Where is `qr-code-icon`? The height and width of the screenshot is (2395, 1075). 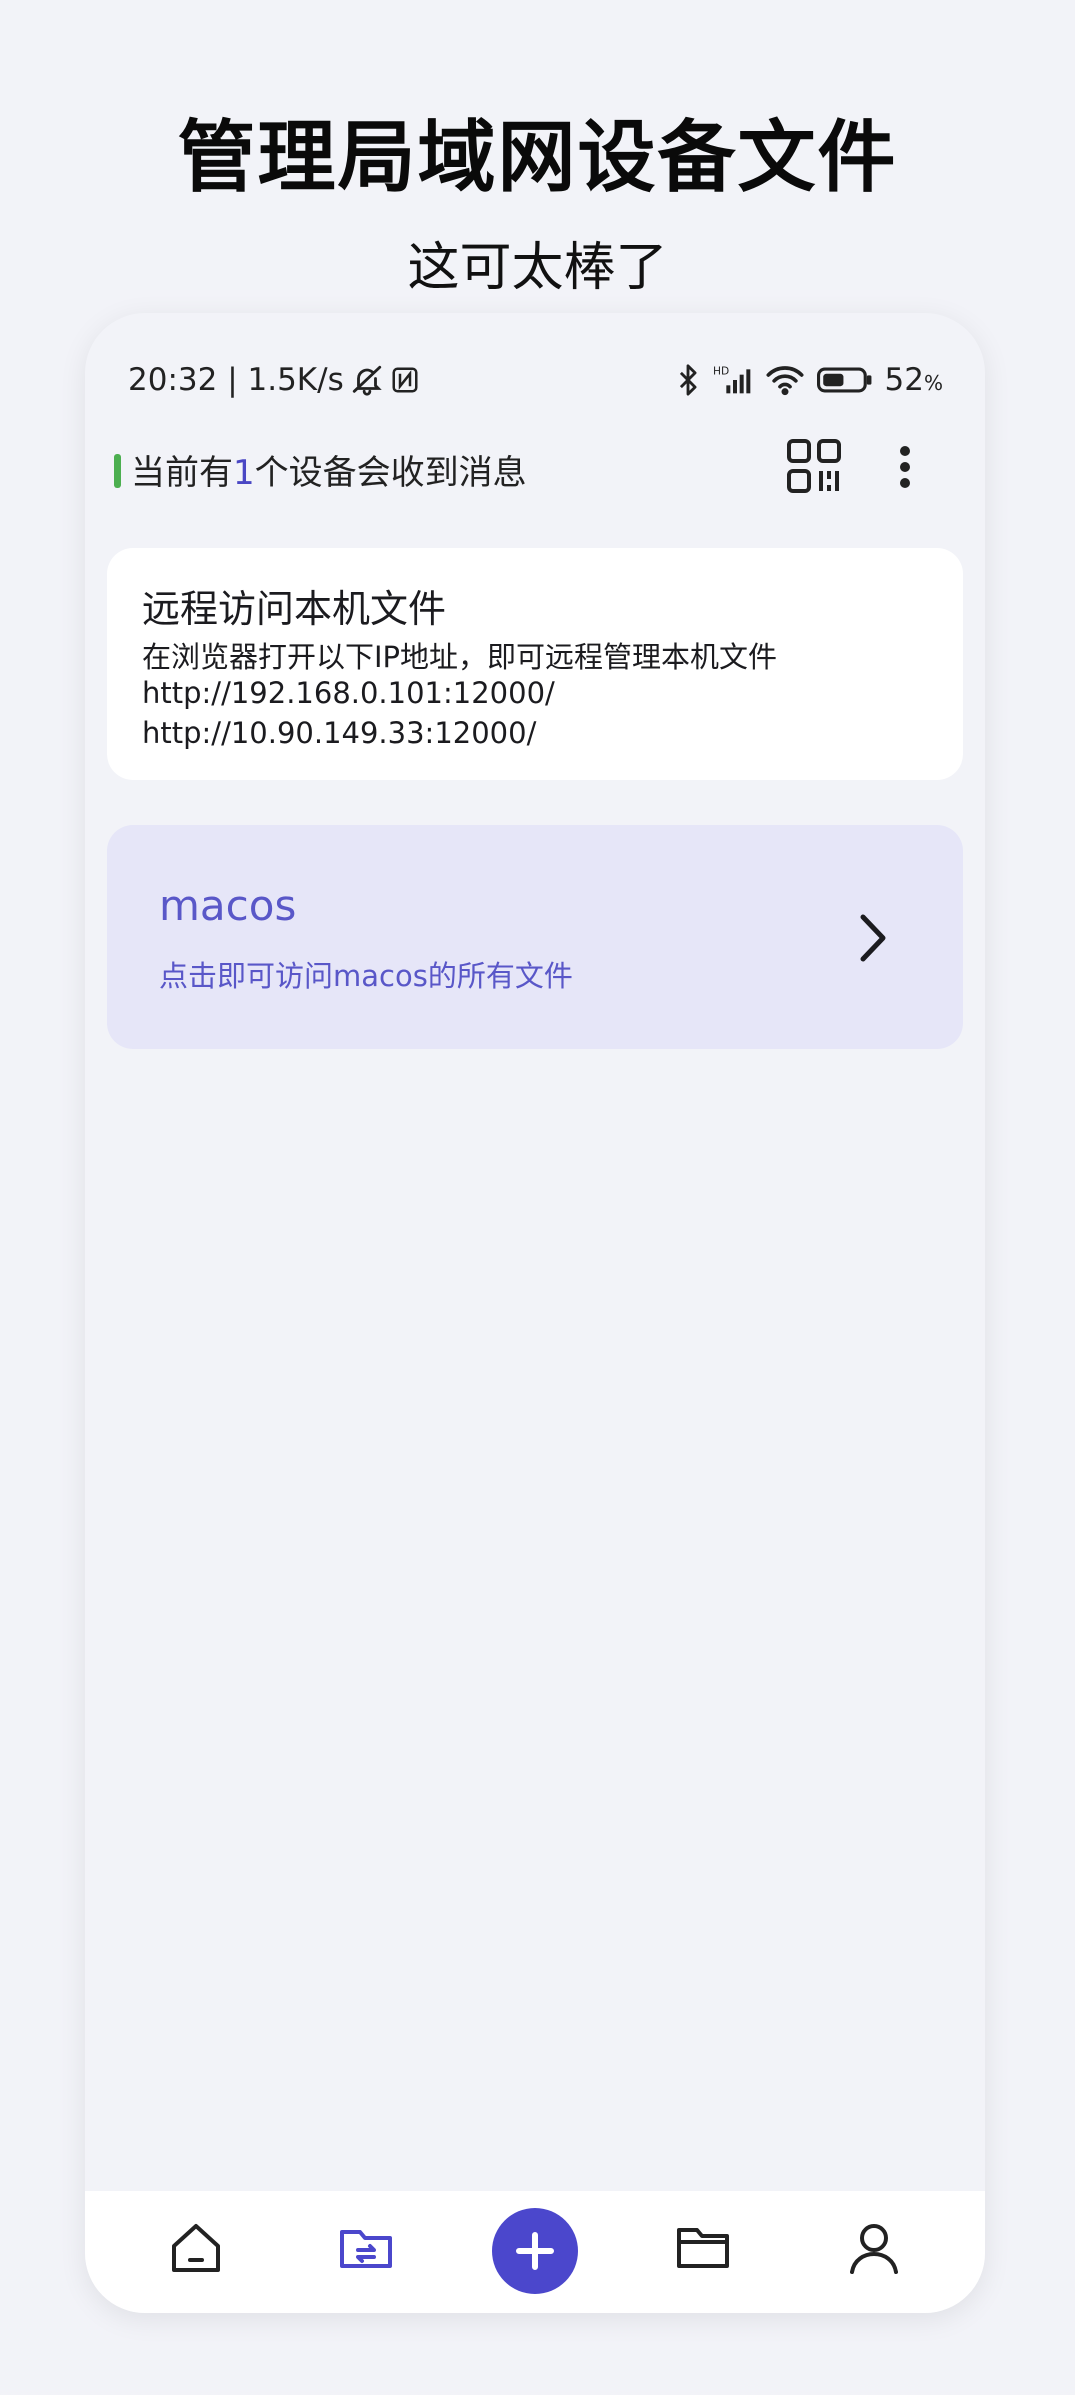
qr-code-icon is located at coordinates (815, 467).